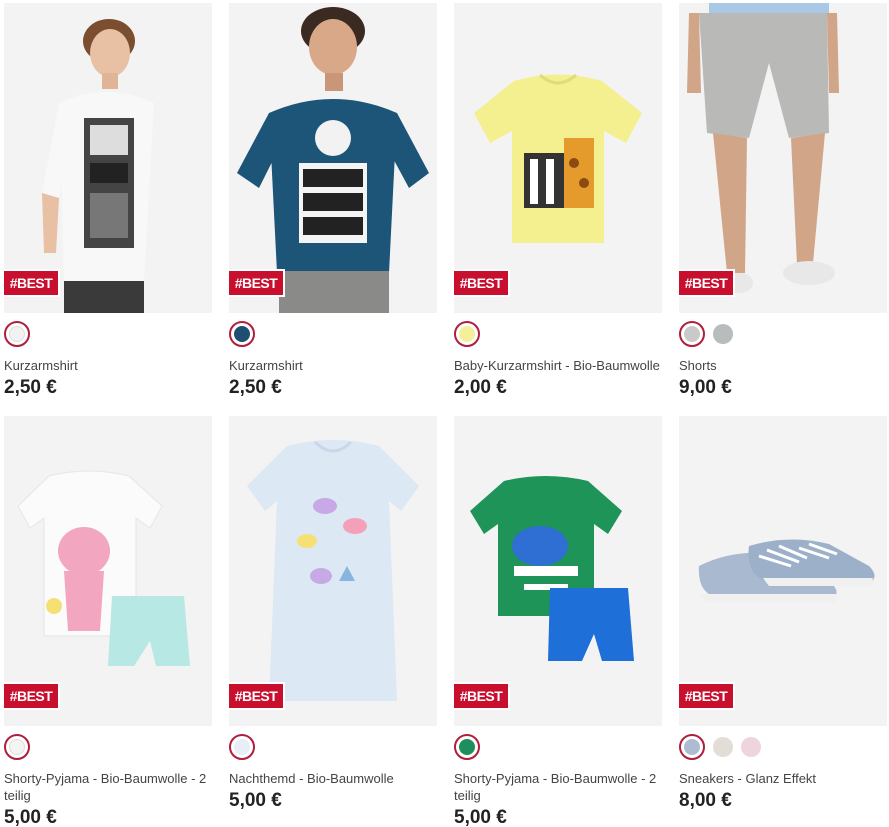  I want to click on product-image-boy-navy-tshirt, so click(333, 160).